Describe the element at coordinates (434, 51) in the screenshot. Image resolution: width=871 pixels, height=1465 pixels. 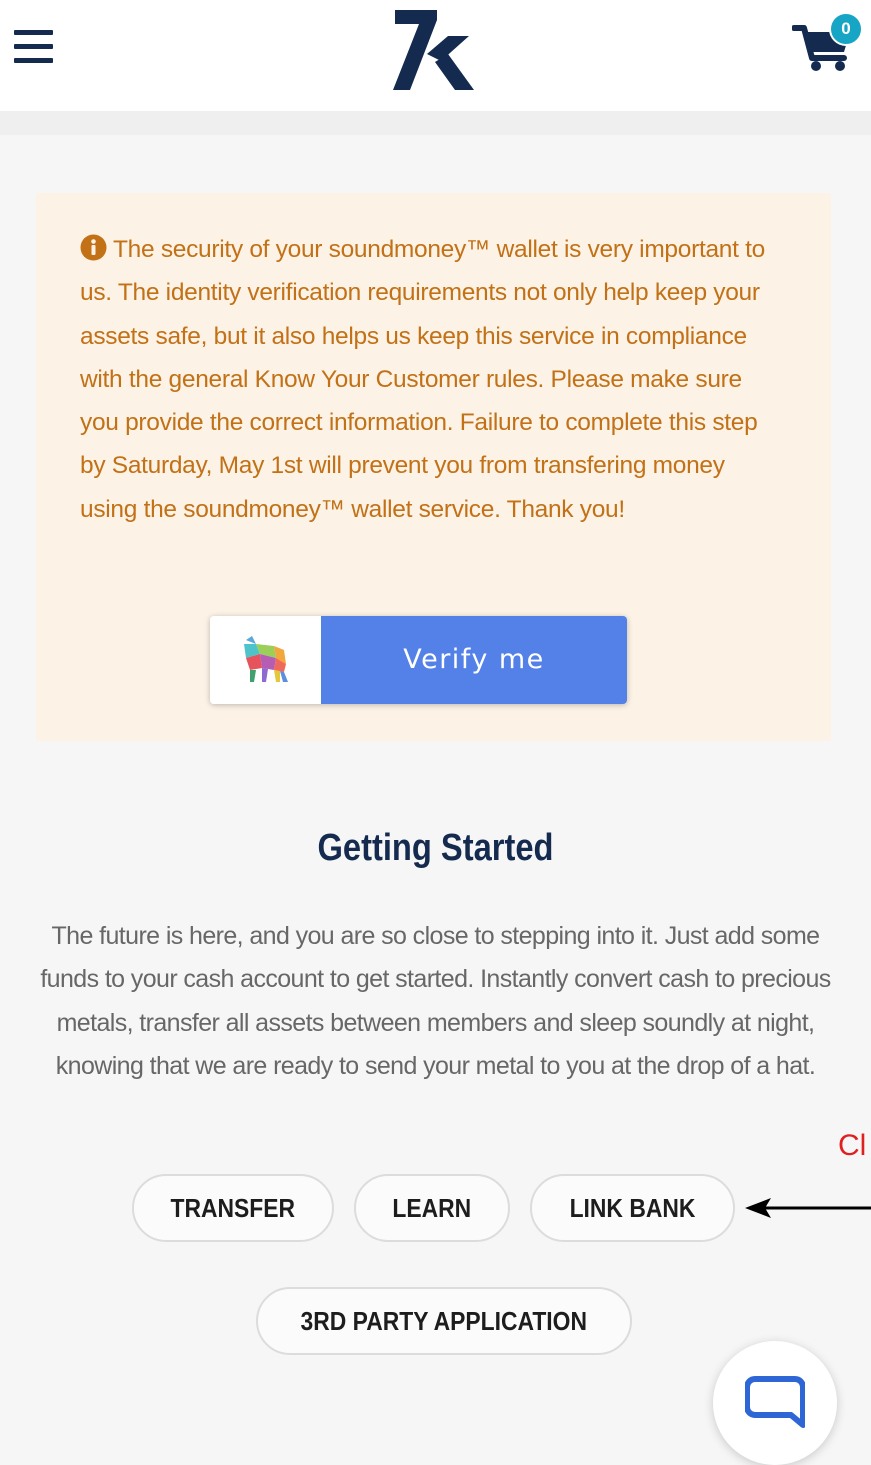
I see `7k-logo` at that location.